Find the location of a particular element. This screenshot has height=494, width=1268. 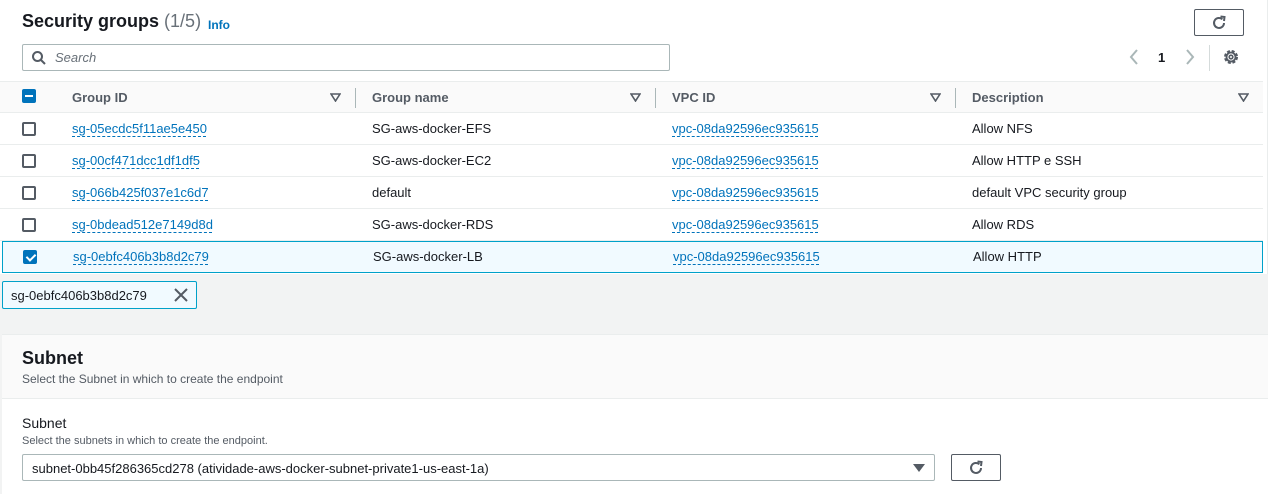

table-header: Group ID Group name VPC ID Description is located at coordinates (631, 97).